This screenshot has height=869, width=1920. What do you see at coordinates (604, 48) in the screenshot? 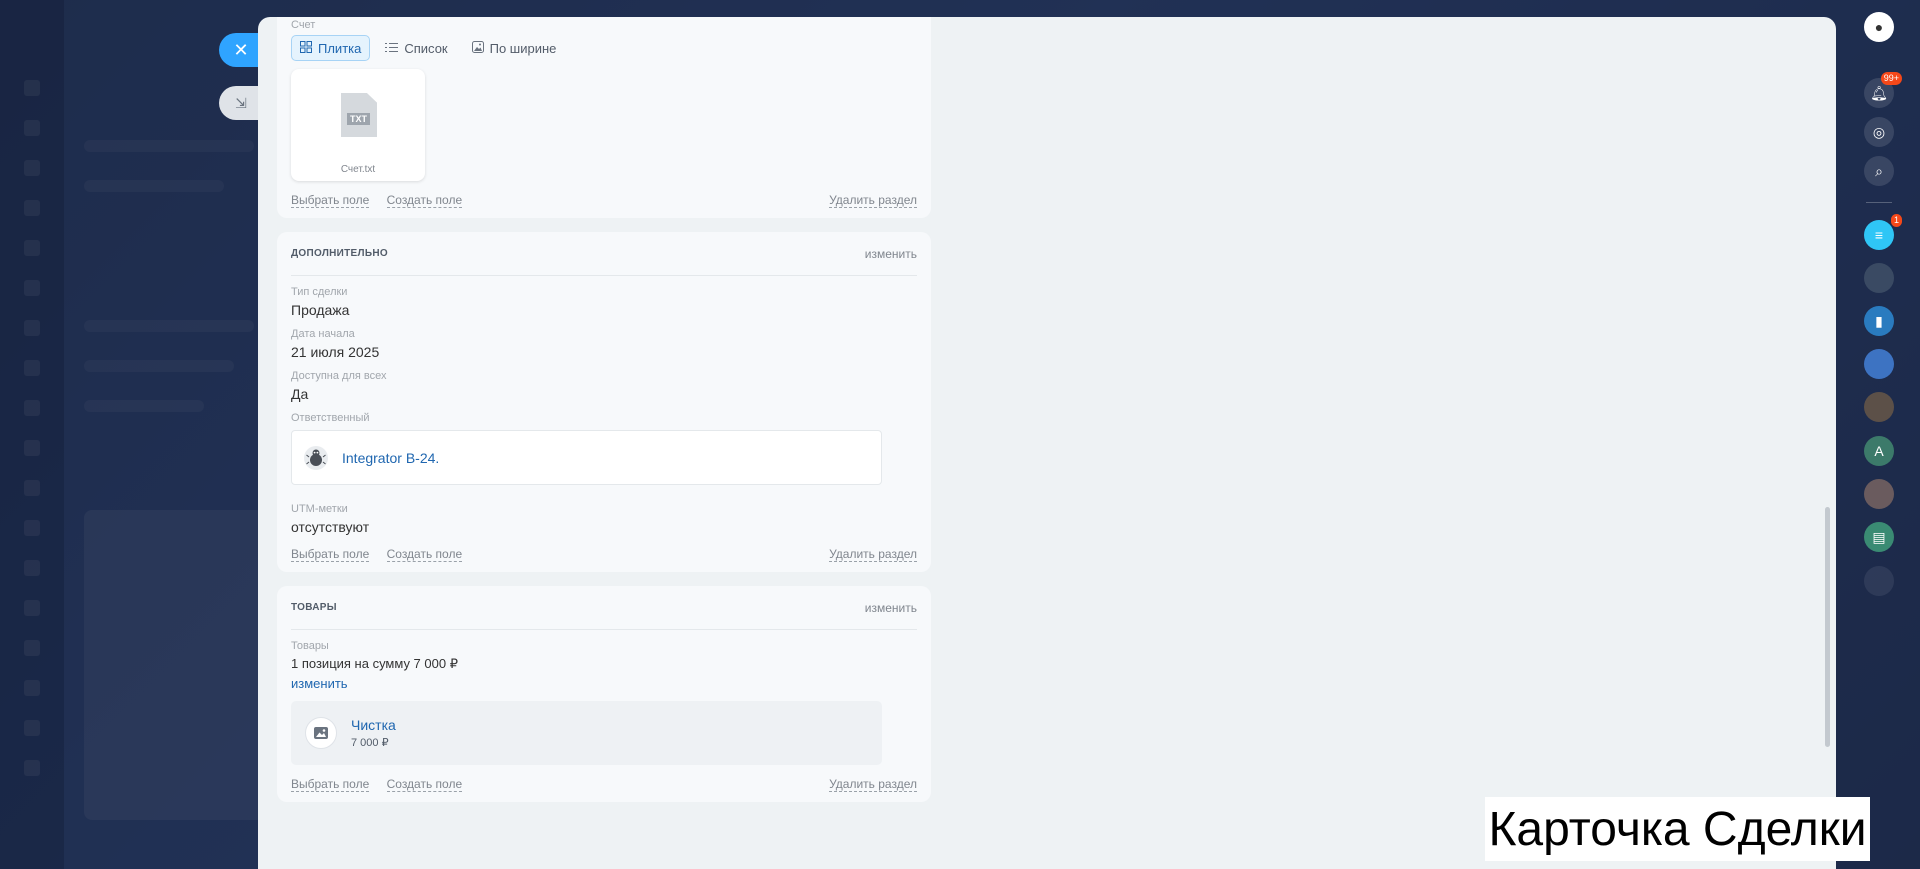
I see `file-view-tabs: Плитка Список По ширине` at bounding box center [604, 48].